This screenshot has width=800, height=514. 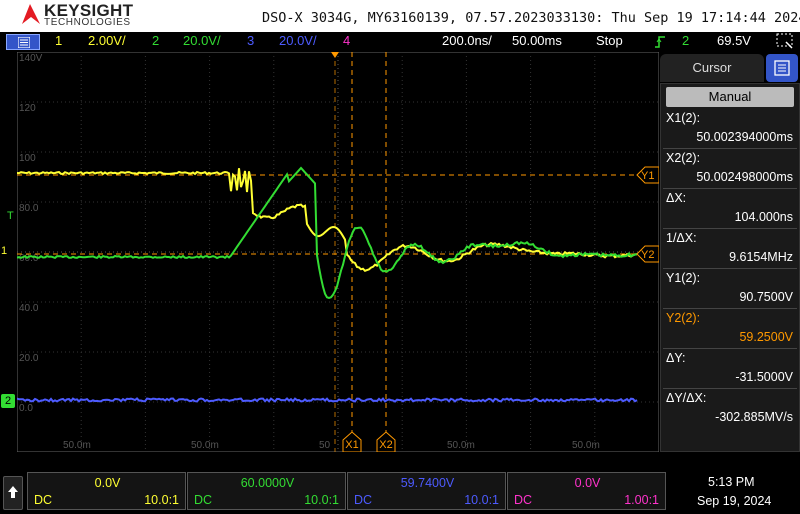 What do you see at coordinates (681, 238) in the screenshot?
I see `cursor-readout-label: 1/ΔX:` at bounding box center [681, 238].